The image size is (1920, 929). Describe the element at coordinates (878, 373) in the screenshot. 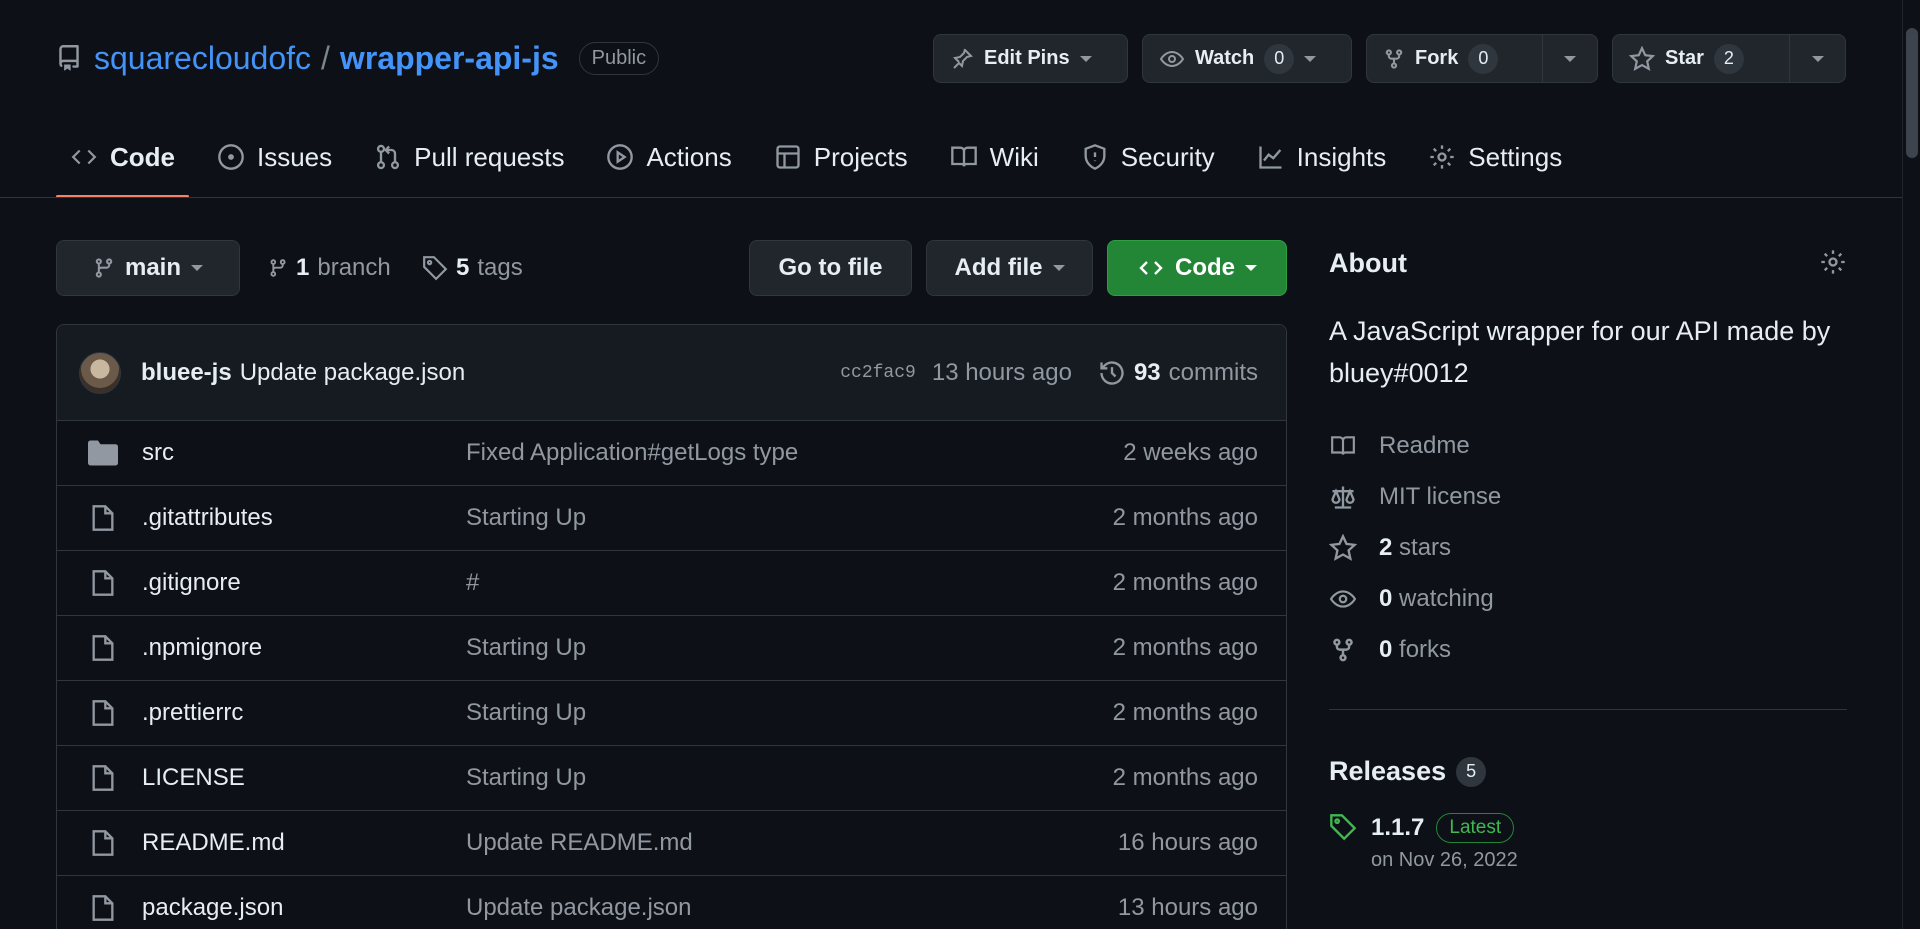

I see `commit-sha-link: cc2fac9` at that location.